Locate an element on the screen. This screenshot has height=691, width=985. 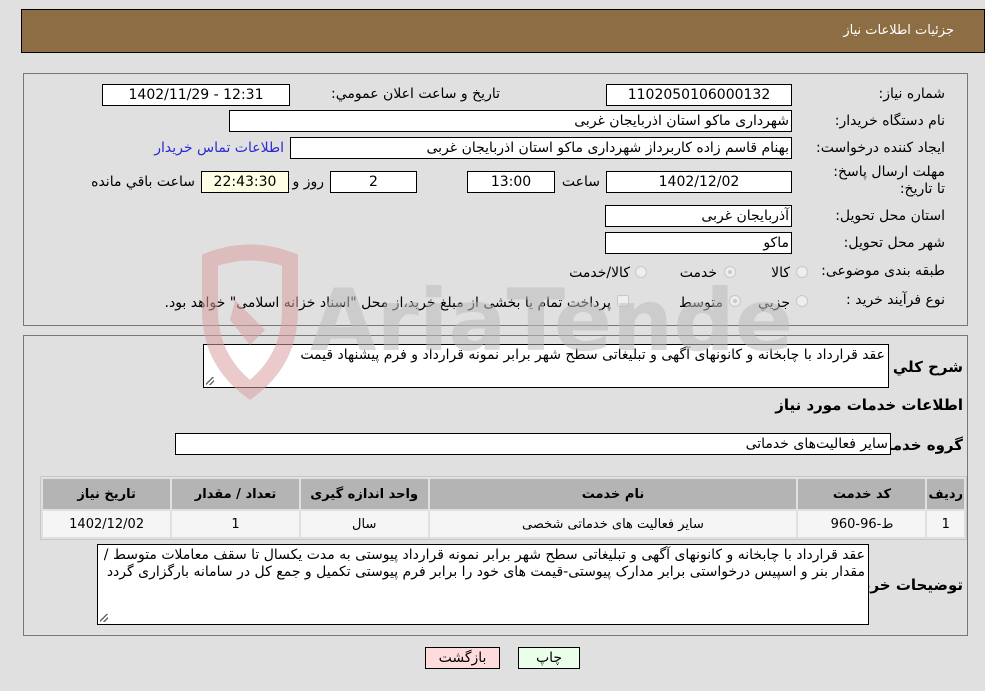
cell-qty: 1 is located at coordinates (235, 524).